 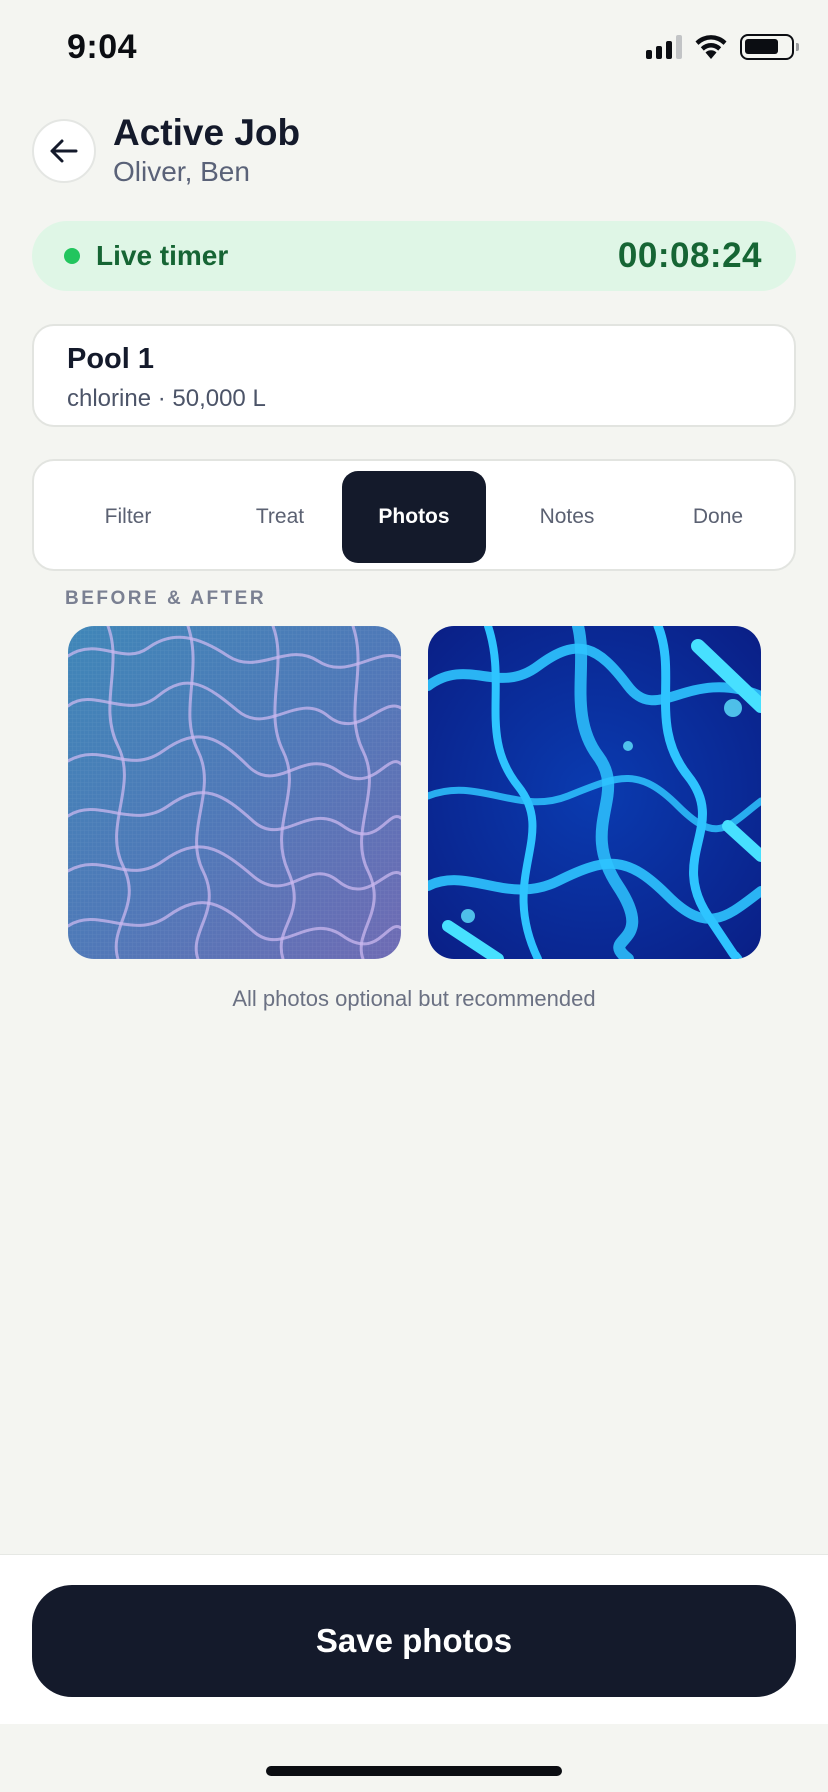 What do you see at coordinates (128, 517) in the screenshot?
I see `tab-filter: Filter` at bounding box center [128, 517].